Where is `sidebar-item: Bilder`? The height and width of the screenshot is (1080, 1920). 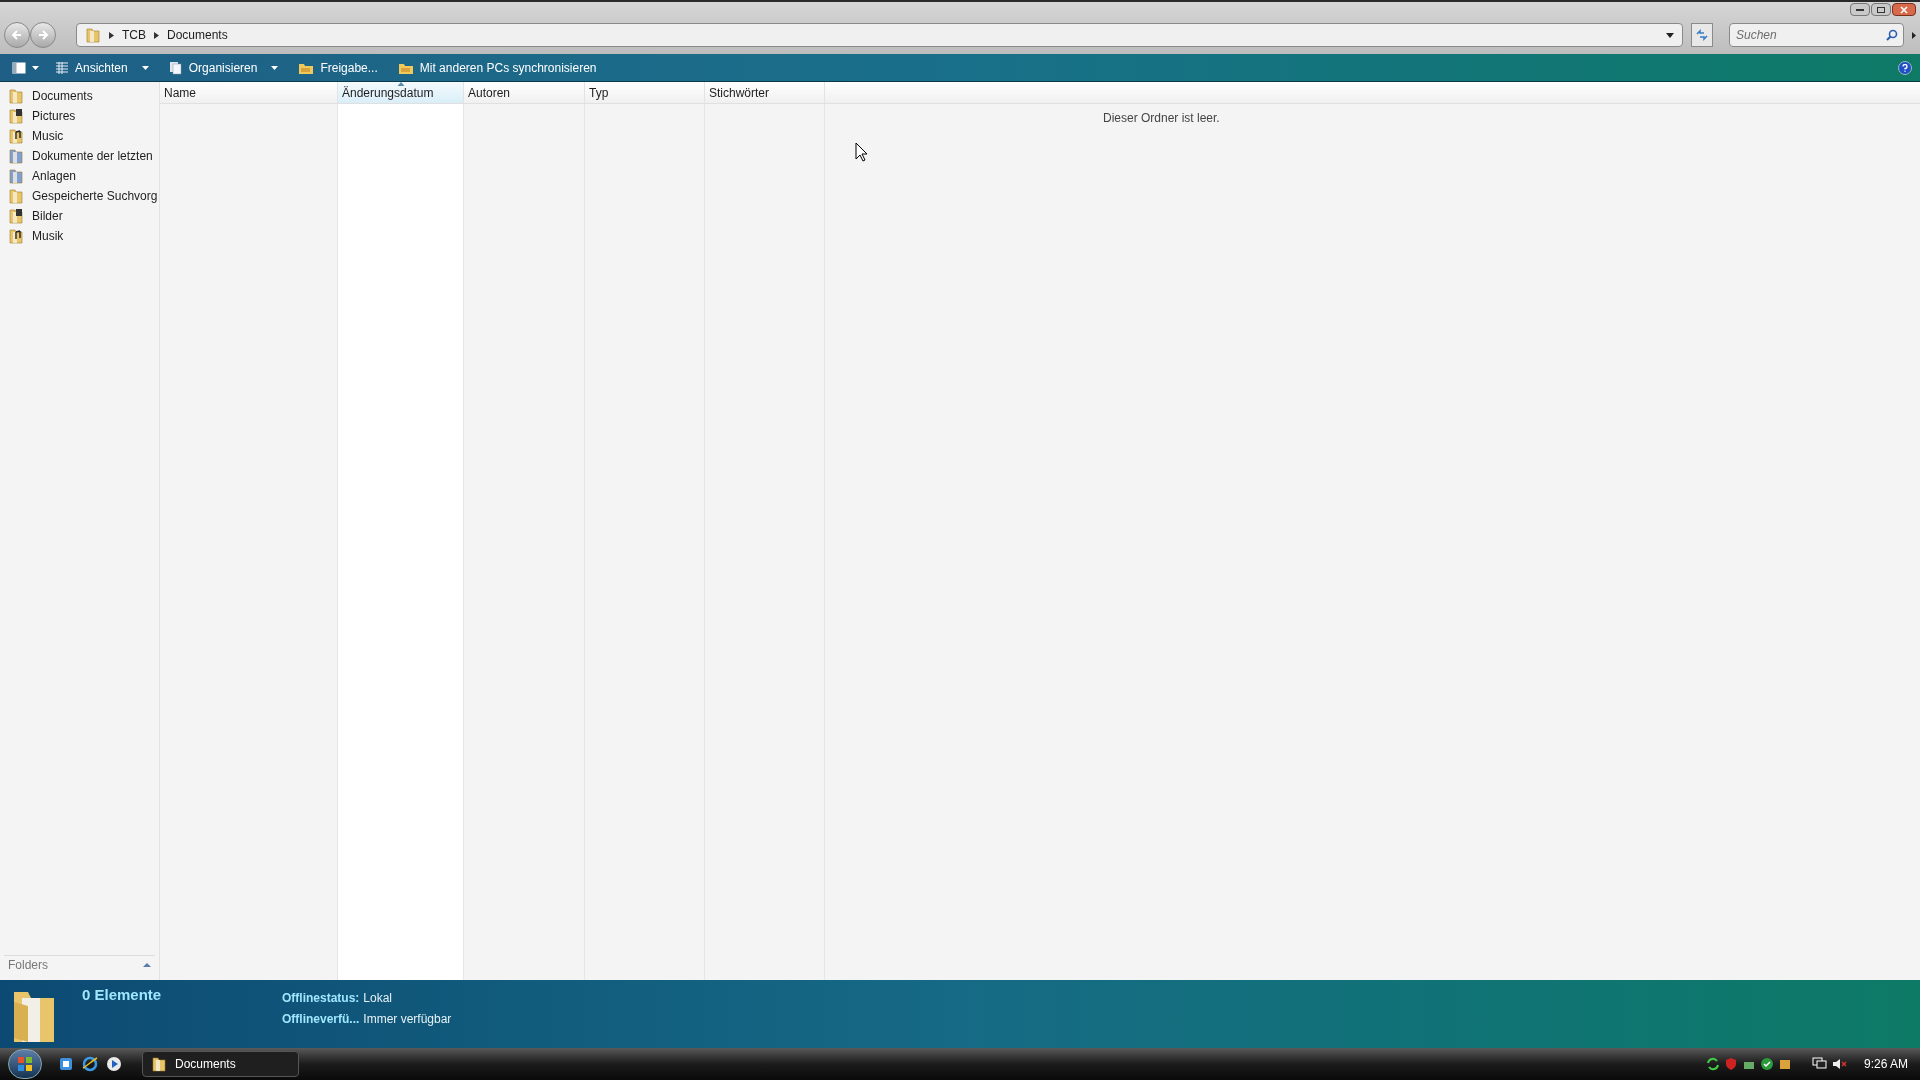 sidebar-item: Bilder is located at coordinates (83, 216).